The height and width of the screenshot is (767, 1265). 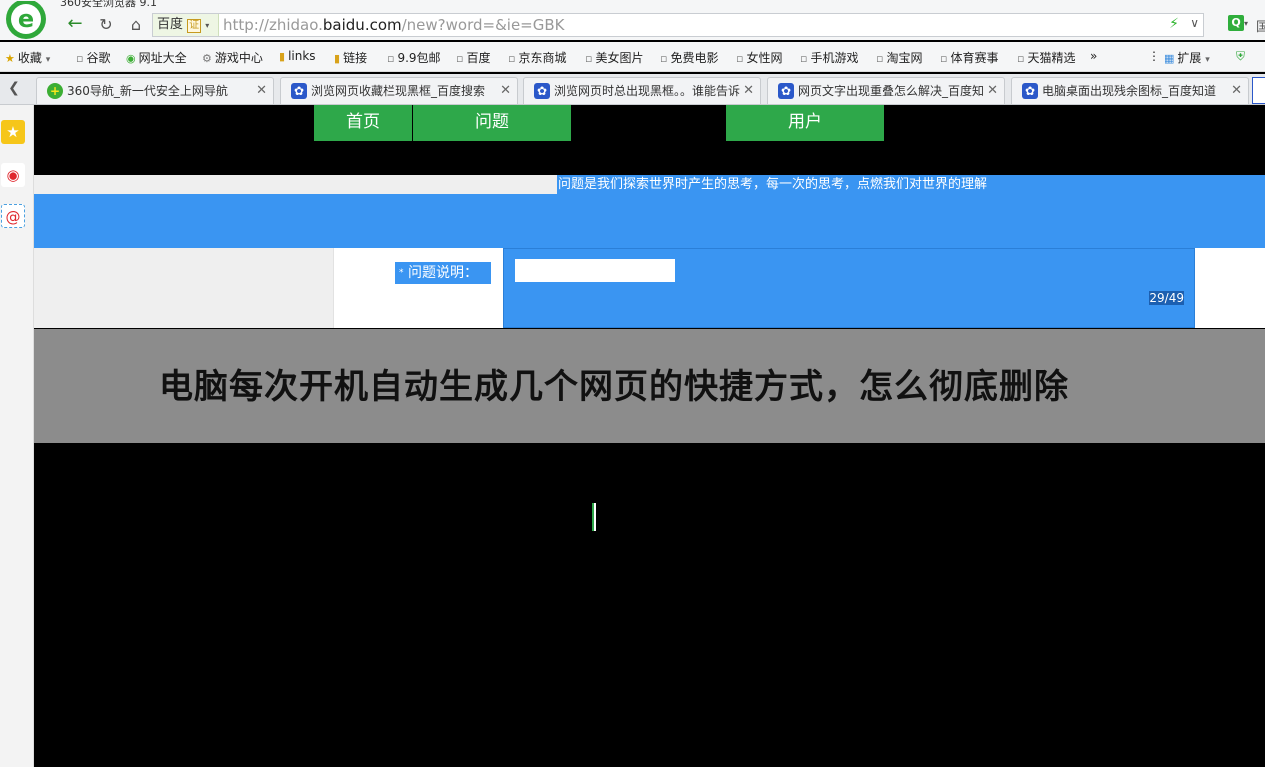 I want to click on more-bookmarks-button: », so click(x=1093, y=56).